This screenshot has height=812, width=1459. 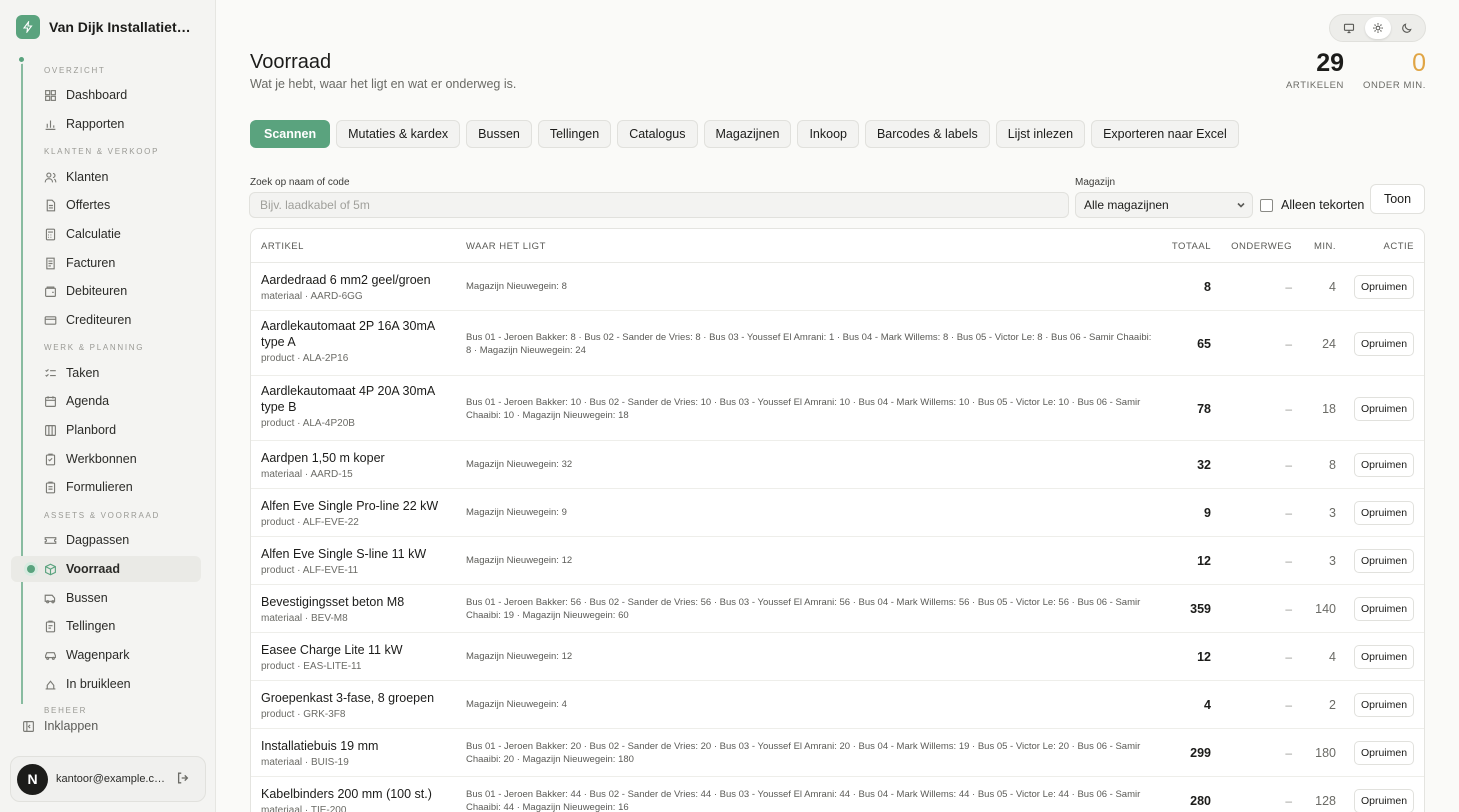 I want to click on stat-artikelen: 29 ARTIKELEN, so click(x=1315, y=70).